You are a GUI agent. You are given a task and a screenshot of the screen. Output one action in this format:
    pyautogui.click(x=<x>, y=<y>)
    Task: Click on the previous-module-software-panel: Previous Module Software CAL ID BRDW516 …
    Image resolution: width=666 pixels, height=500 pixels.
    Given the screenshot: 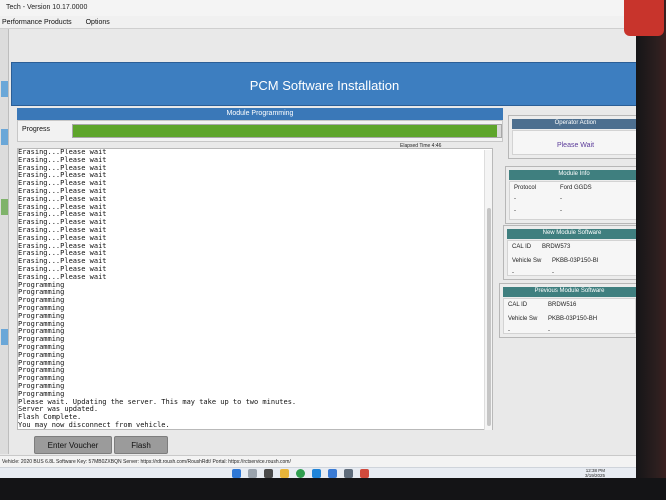 What is the action you would take?
    pyautogui.click(x=569, y=310)
    